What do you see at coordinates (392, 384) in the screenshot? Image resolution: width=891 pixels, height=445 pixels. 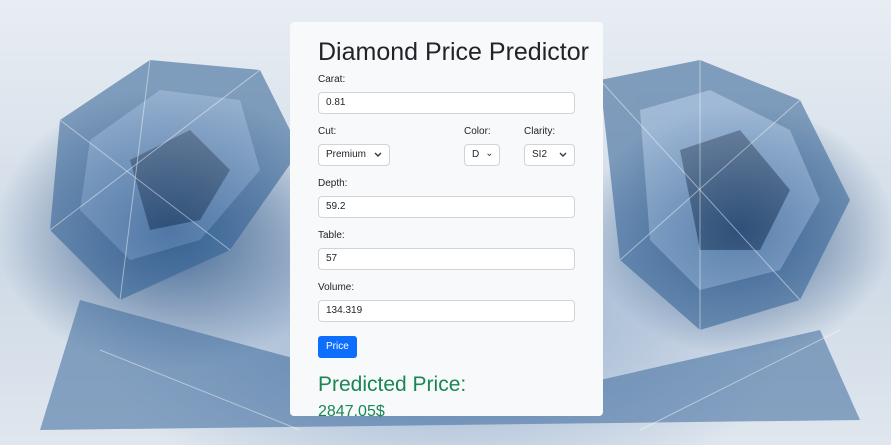 I see `predicted-price-heading: Predicted Price:` at bounding box center [392, 384].